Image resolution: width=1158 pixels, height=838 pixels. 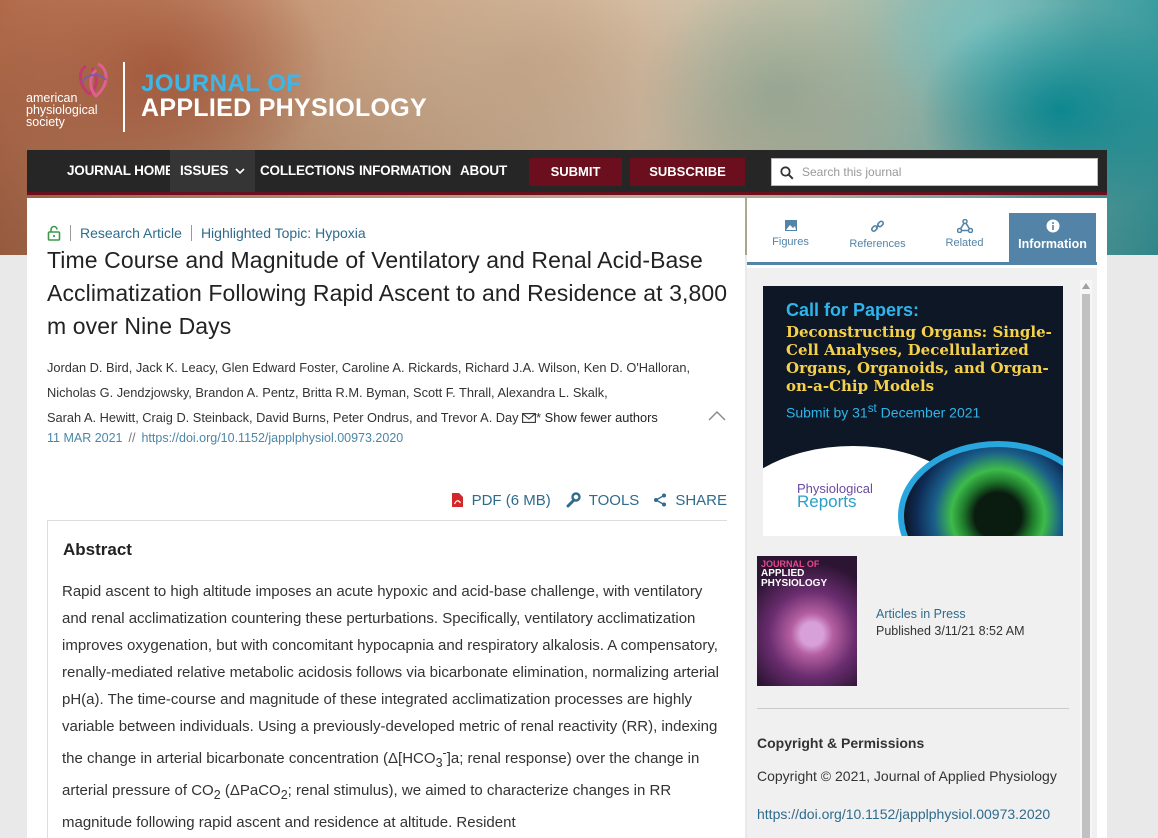 What do you see at coordinates (853, 310) in the screenshot?
I see `cfp-heading: Call for Papers:` at bounding box center [853, 310].